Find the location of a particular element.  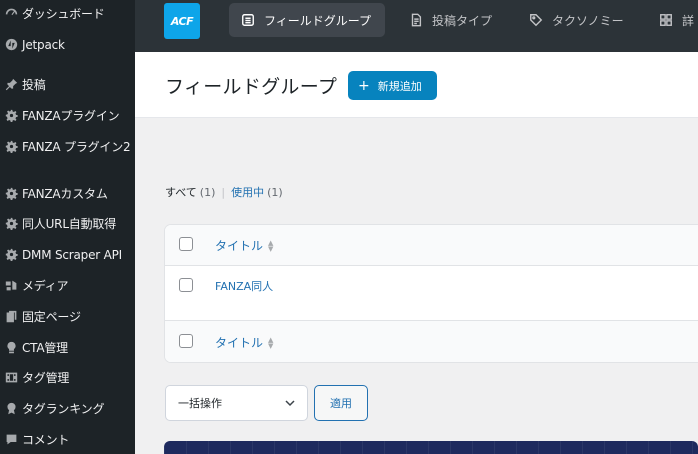

chevron-down-icon is located at coordinates (290, 403).